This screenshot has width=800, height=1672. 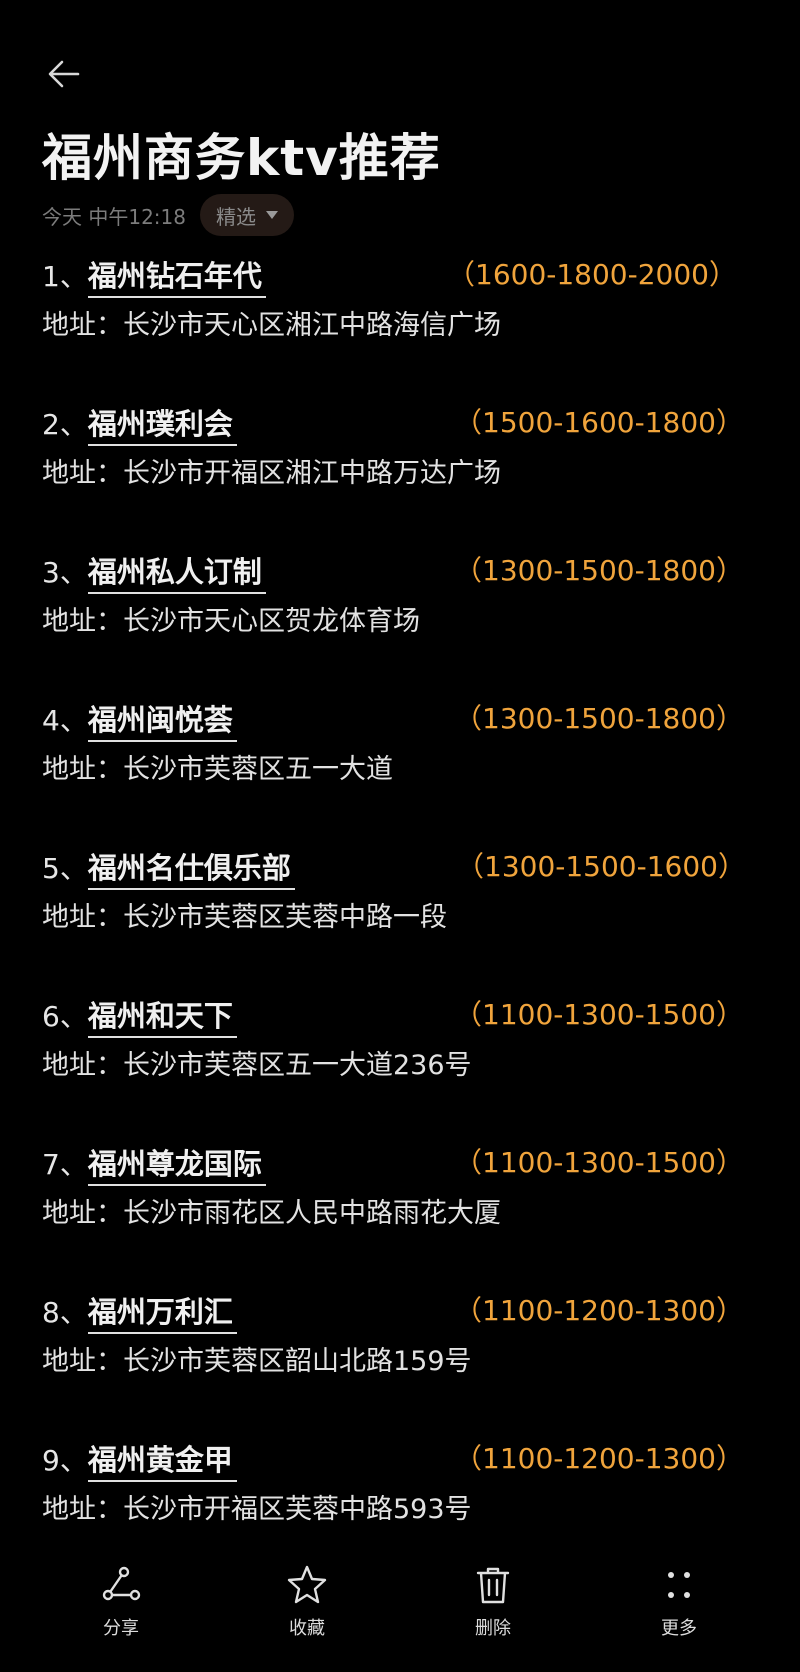 I want to click on delete-label: 删除, so click(x=493, y=1628).